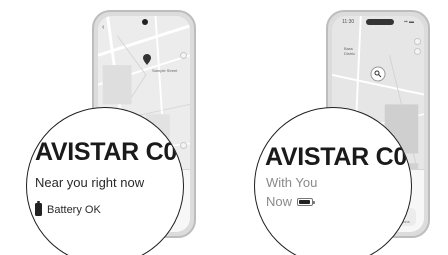  Describe the element at coordinates (409, 22) in the screenshot. I see `status-icons: ▪▪ ▬` at that location.